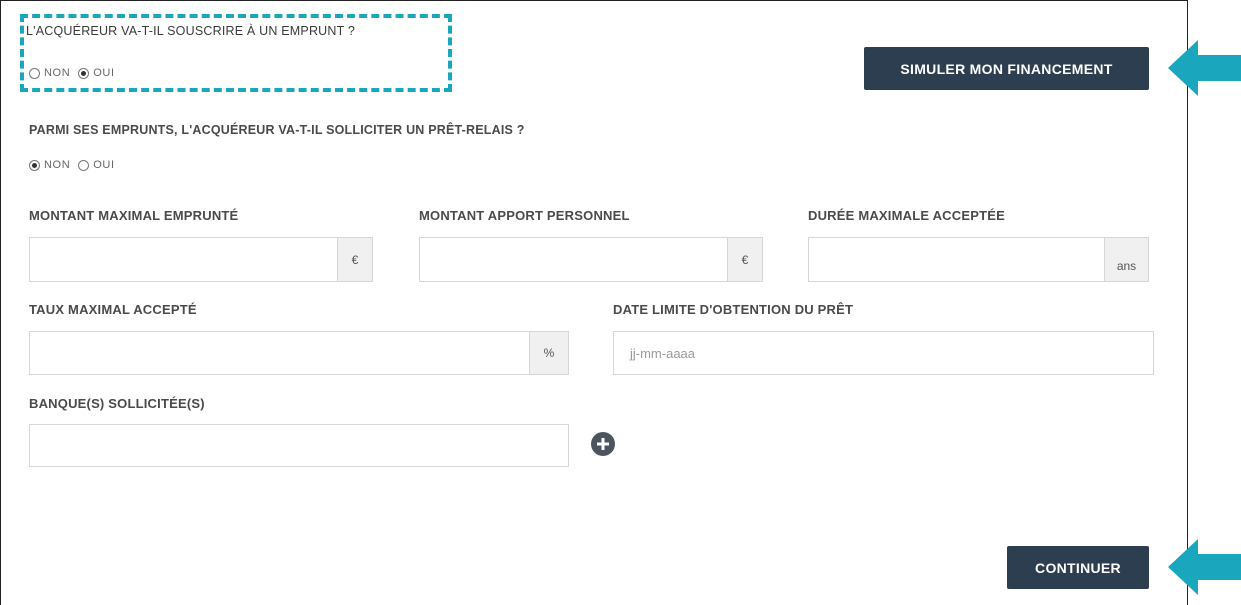 This screenshot has width=1241, height=605. I want to click on personal-contribution-unit: €, so click(745, 259).